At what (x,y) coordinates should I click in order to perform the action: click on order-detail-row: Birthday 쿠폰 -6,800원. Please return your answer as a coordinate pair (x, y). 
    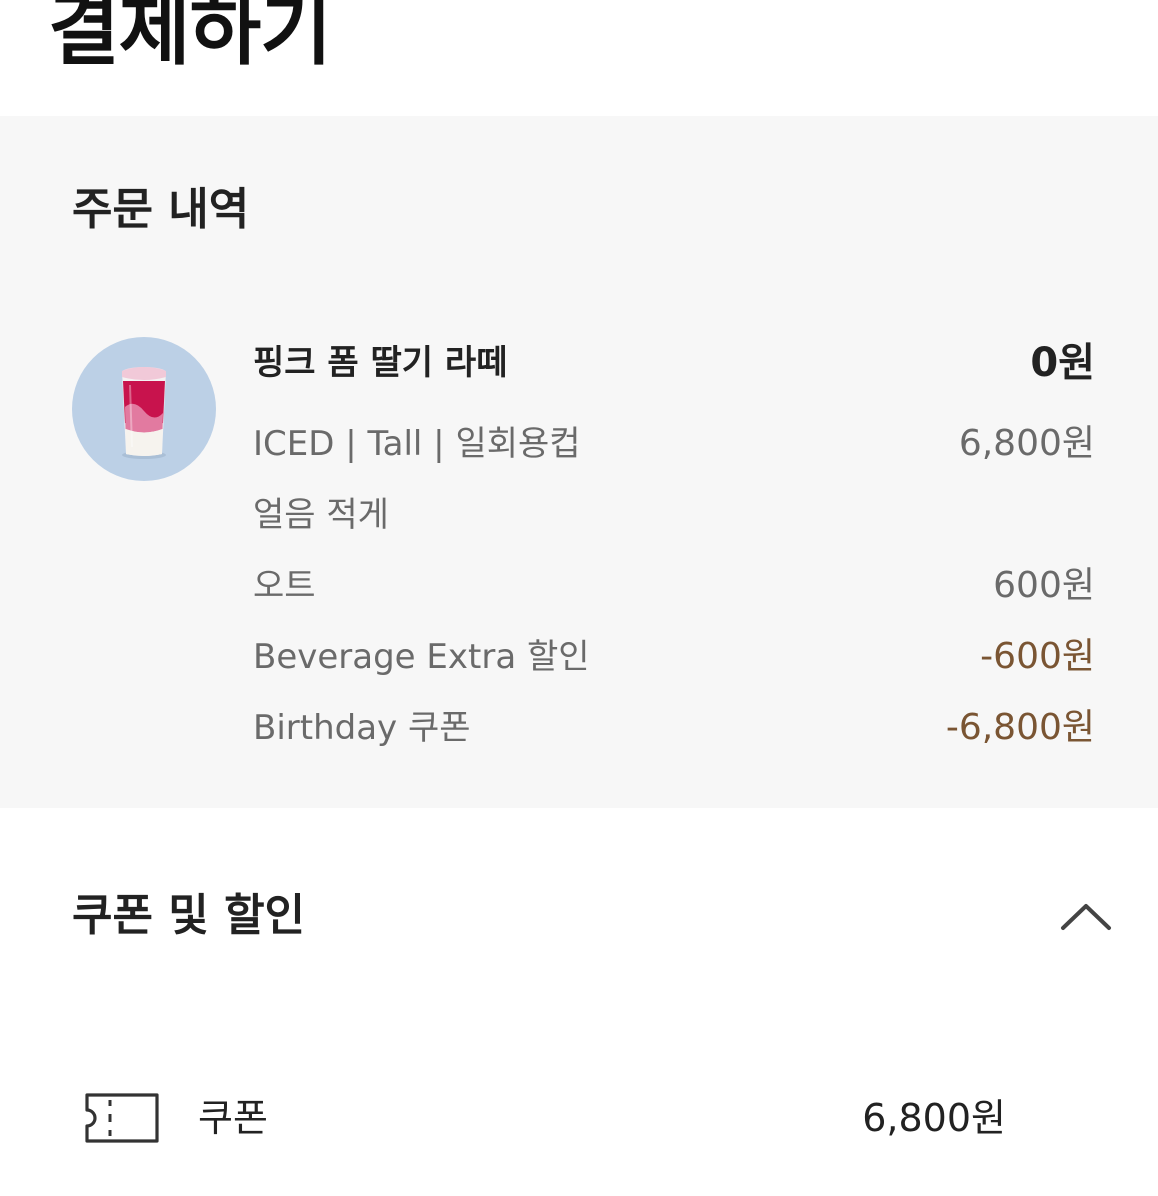
    Looking at the image, I should click on (674, 724).